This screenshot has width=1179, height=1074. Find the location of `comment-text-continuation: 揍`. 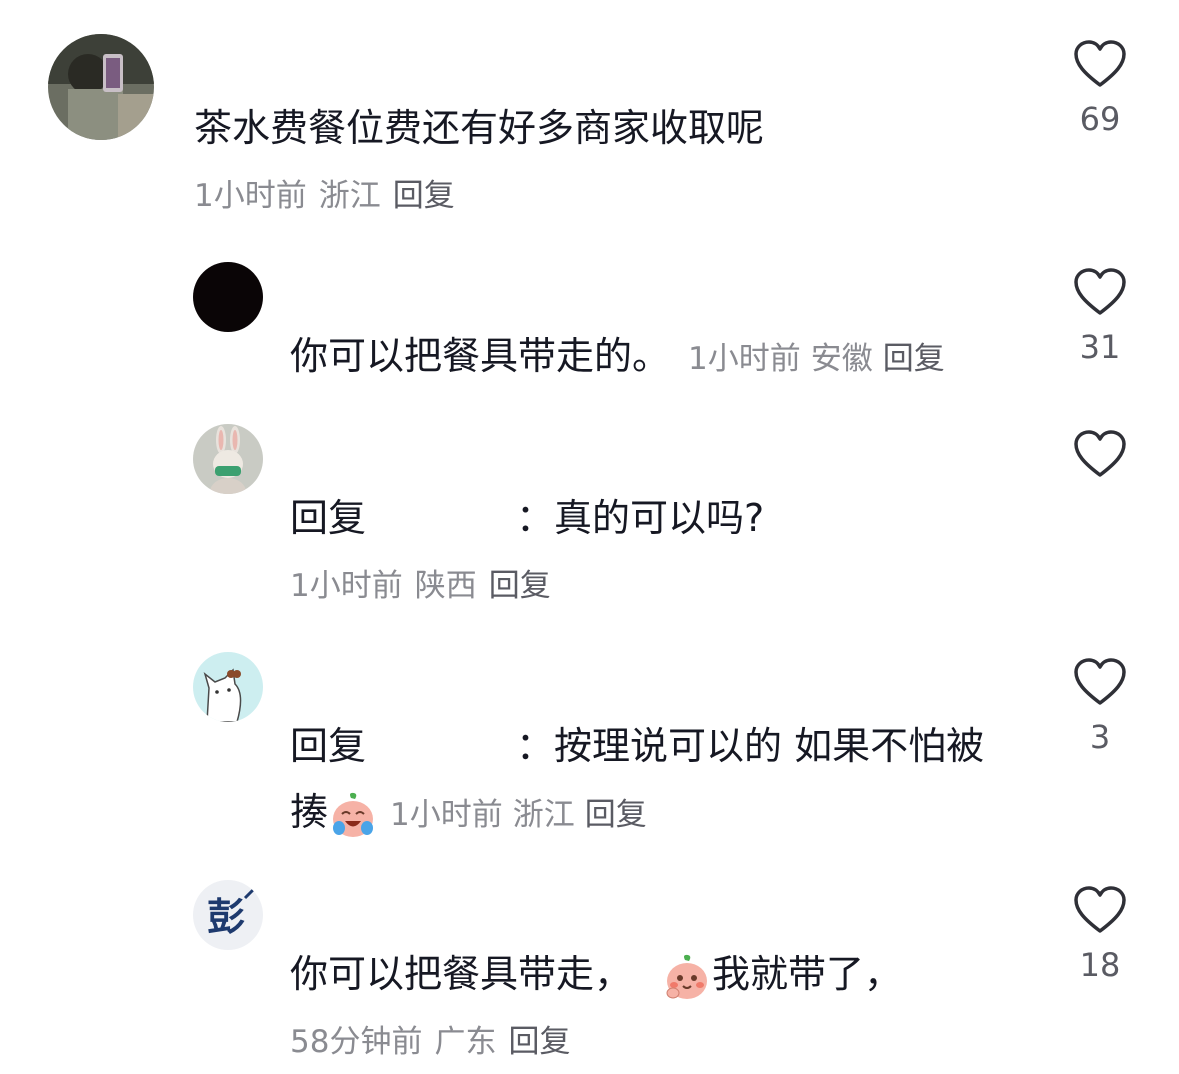

comment-text-continuation: 揍 is located at coordinates (309, 812).